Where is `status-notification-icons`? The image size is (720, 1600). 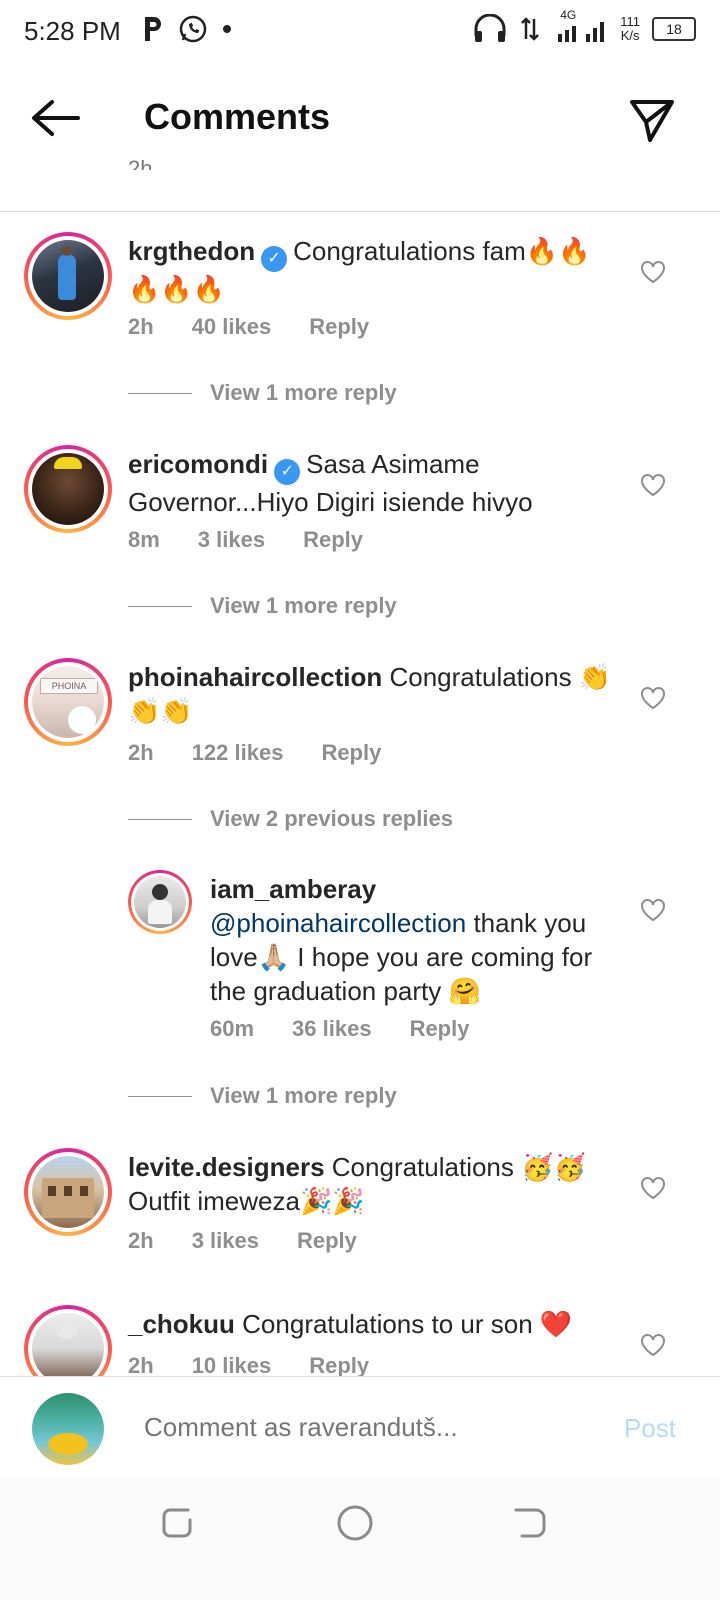 status-notification-icons is located at coordinates (187, 29).